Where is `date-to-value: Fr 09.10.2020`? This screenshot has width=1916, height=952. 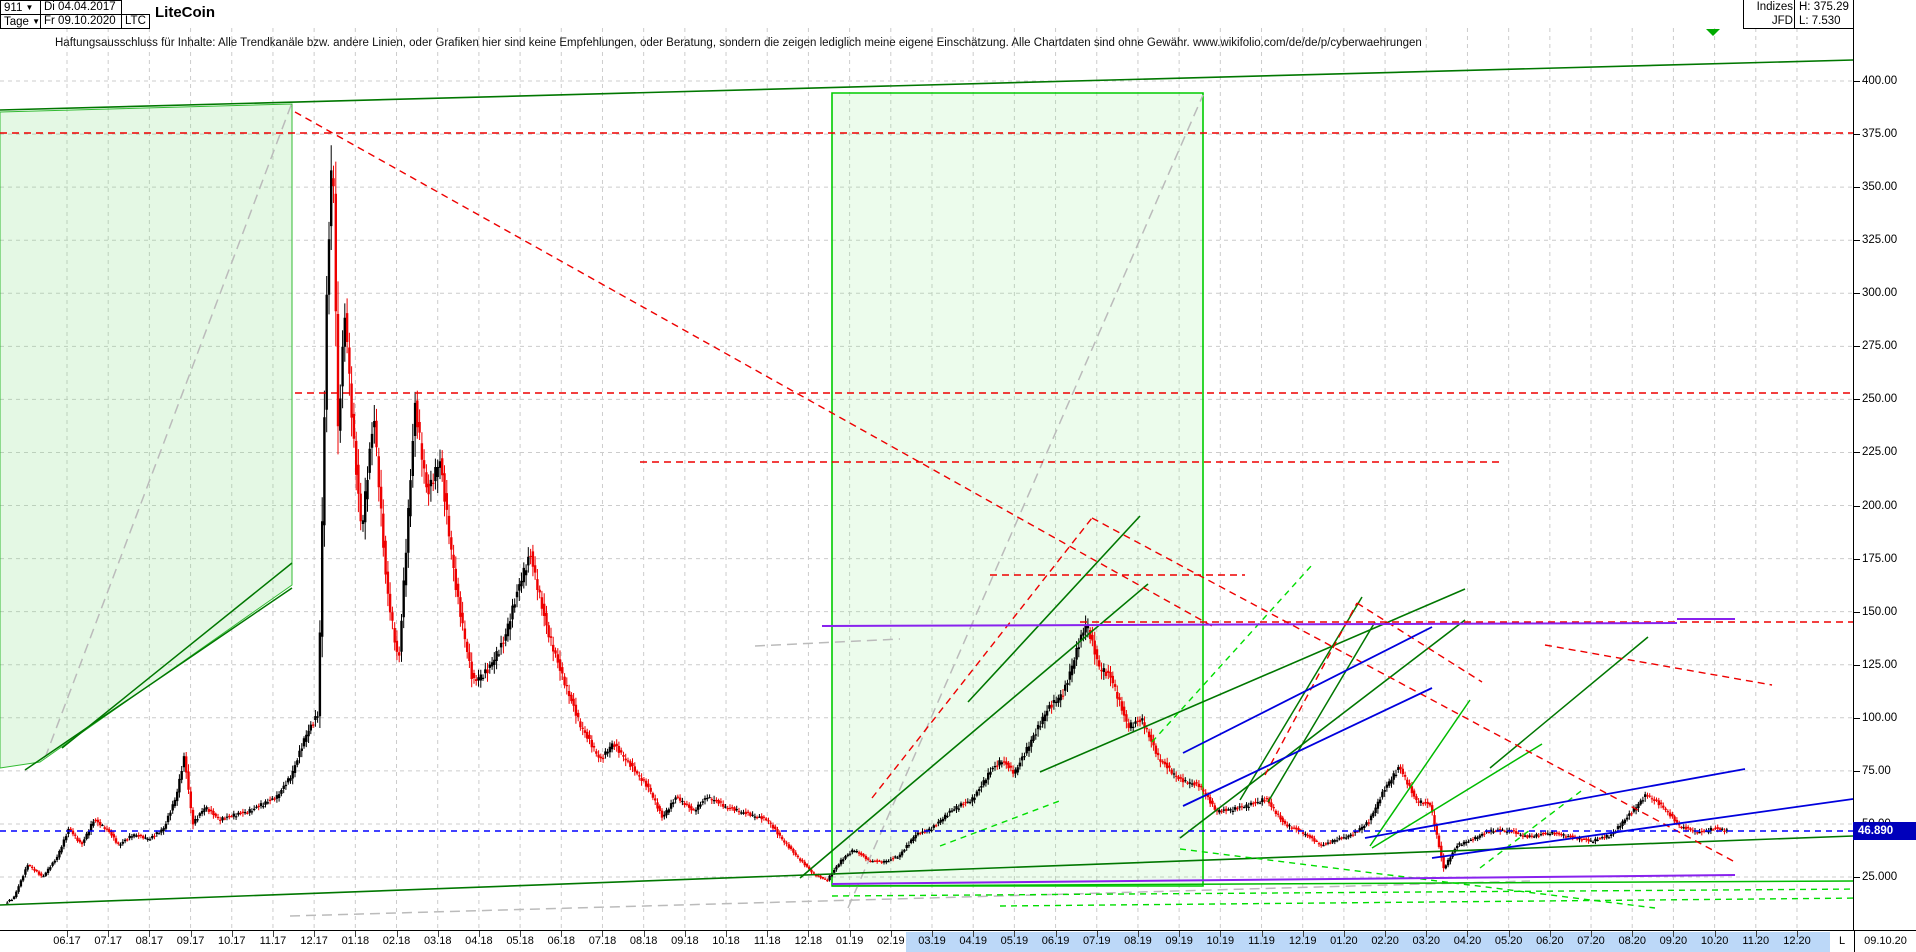 date-to-value: Fr 09.10.2020 is located at coordinates (80, 21).